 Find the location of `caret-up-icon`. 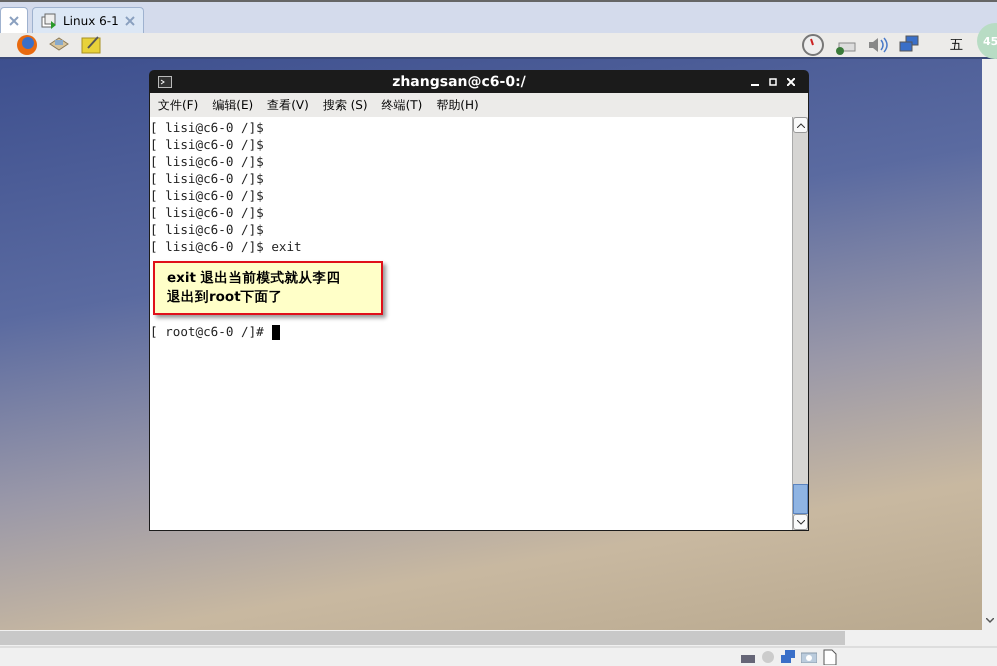

caret-up-icon is located at coordinates (800, 125).